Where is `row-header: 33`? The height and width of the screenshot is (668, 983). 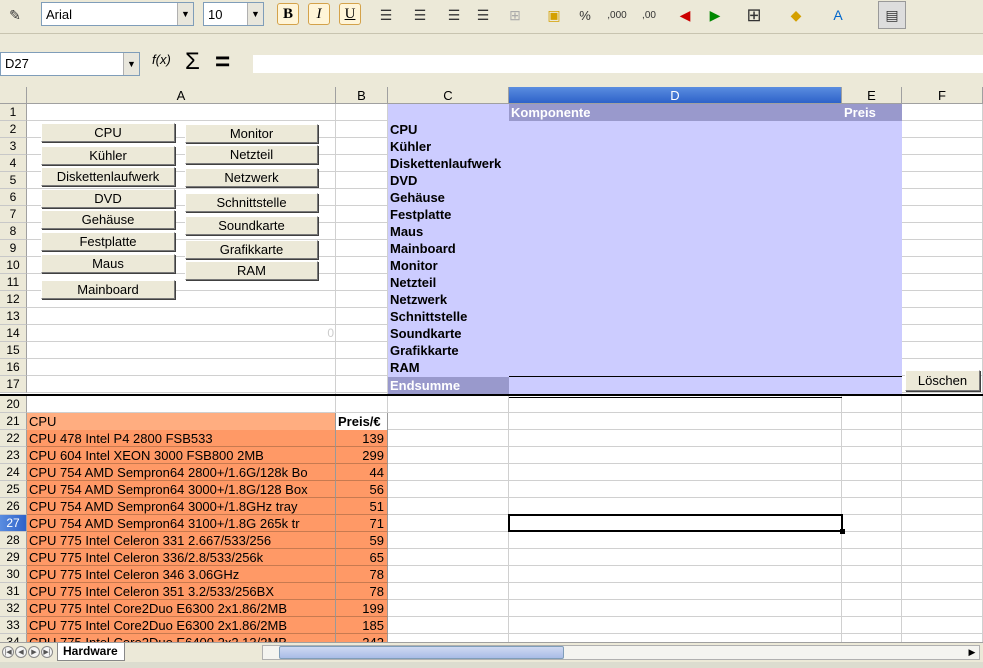 row-header: 33 is located at coordinates (13, 625).